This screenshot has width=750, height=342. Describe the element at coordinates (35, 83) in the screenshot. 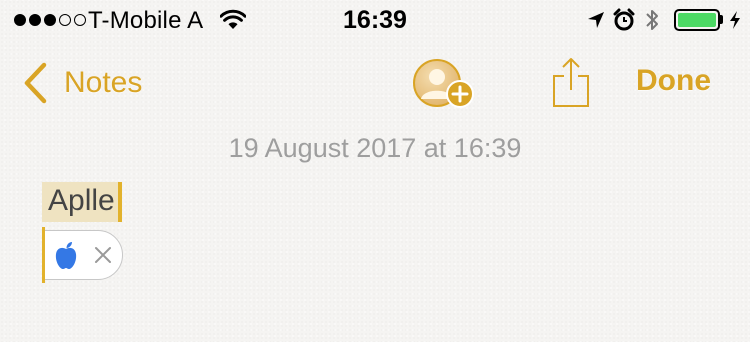

I see `chevron-left-icon` at that location.